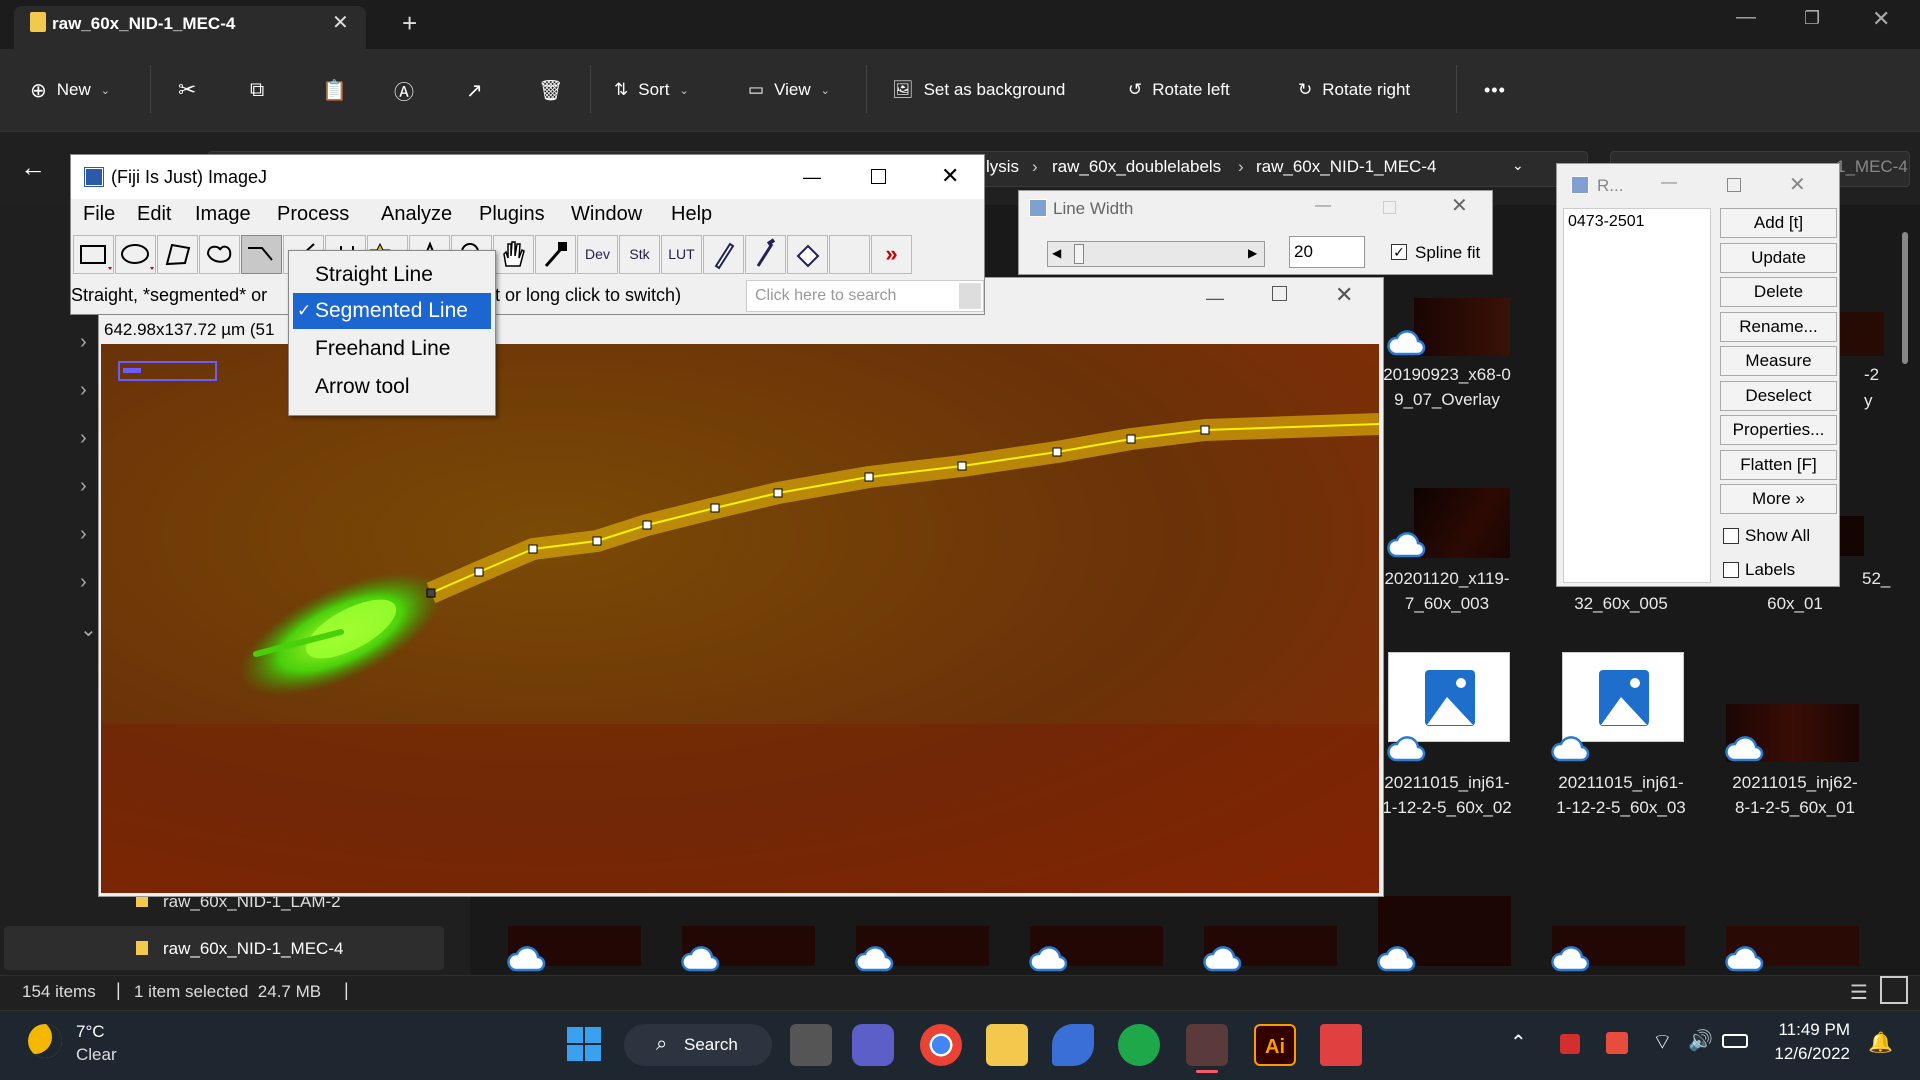 This screenshot has height=1080, width=1920. Describe the element at coordinates (177, 254) in the screenshot. I see `polygon-tool-icon` at that location.